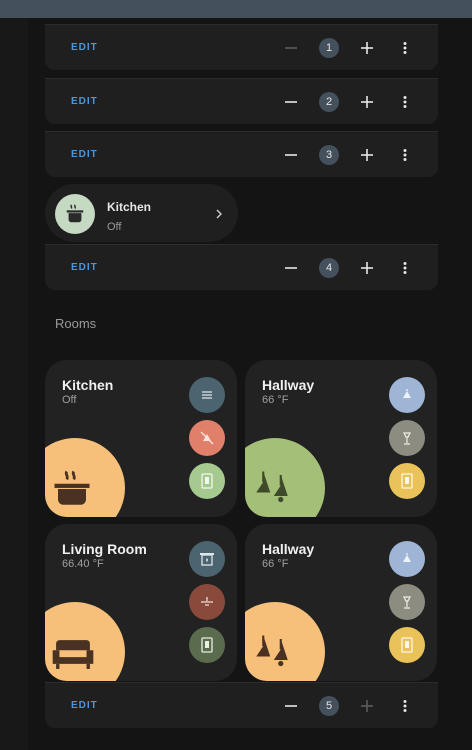 This screenshot has width=472, height=750. Describe the element at coordinates (236, 9) in the screenshot. I see `top-bar` at that location.